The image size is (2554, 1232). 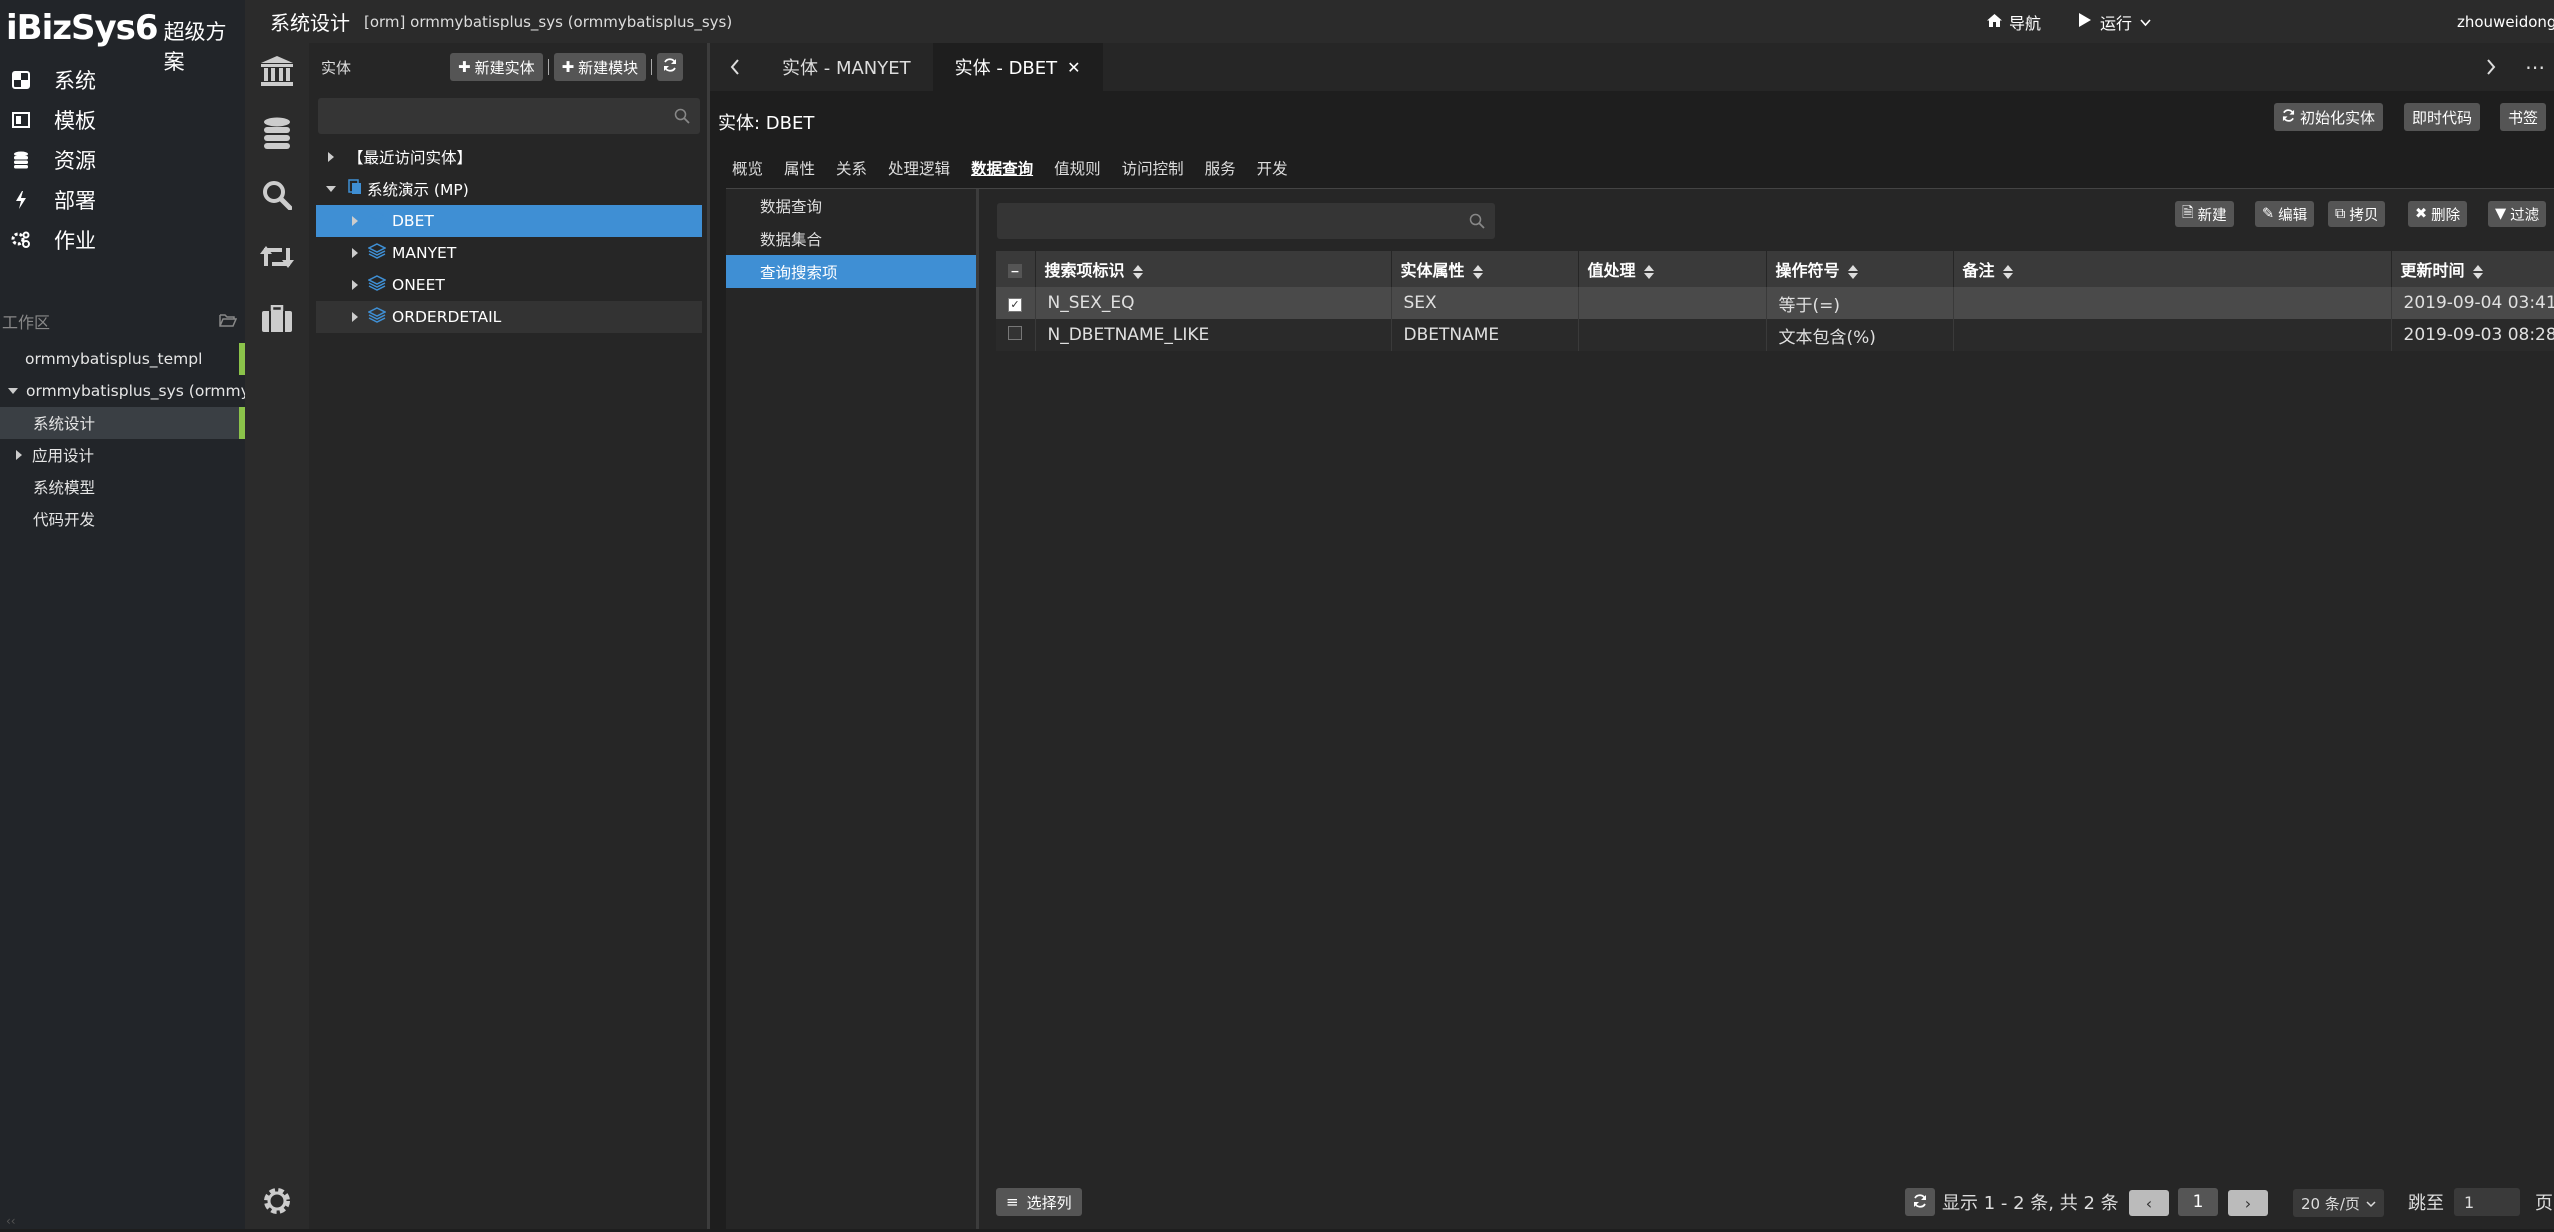 I want to click on user-name: zhouweidong, so click(x=2505, y=21).